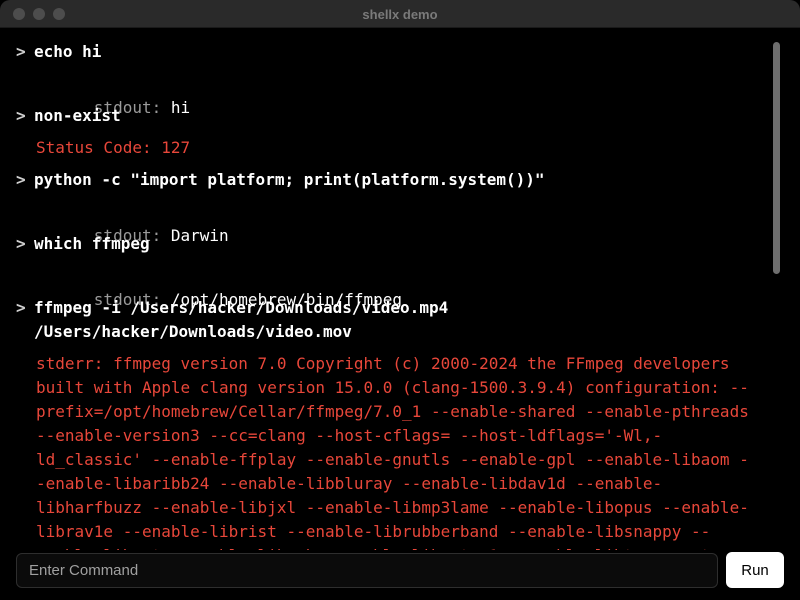 Image resolution: width=800 pixels, height=600 pixels. Describe the element at coordinates (776, 158) in the screenshot. I see `scrollbar-thumb` at that location.